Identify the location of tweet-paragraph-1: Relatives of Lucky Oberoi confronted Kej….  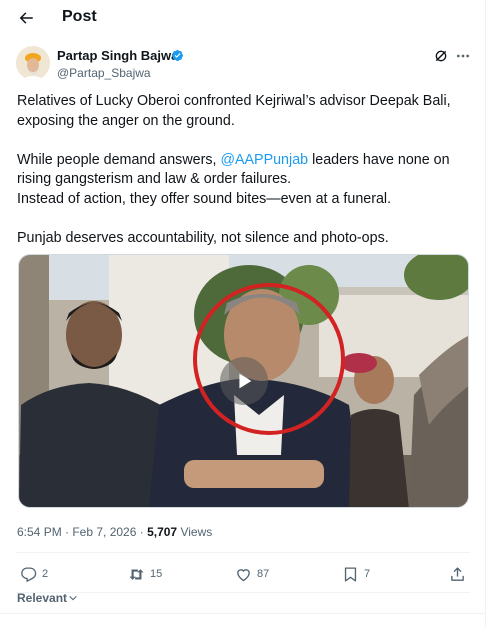
(234, 111).